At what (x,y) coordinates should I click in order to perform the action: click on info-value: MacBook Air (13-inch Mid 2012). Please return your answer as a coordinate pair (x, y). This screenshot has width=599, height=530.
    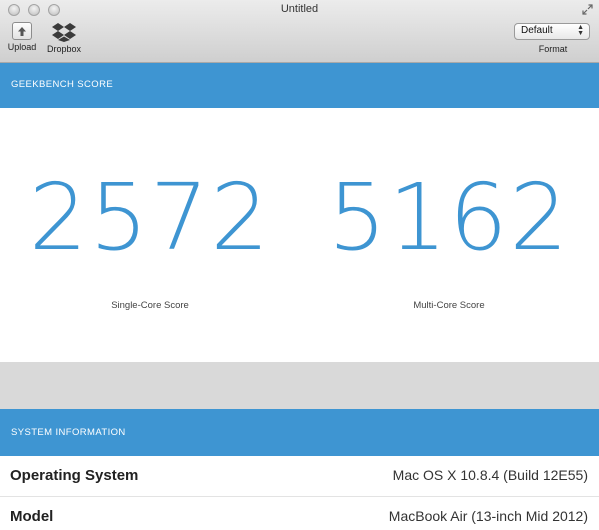
    Looking at the image, I should click on (488, 516).